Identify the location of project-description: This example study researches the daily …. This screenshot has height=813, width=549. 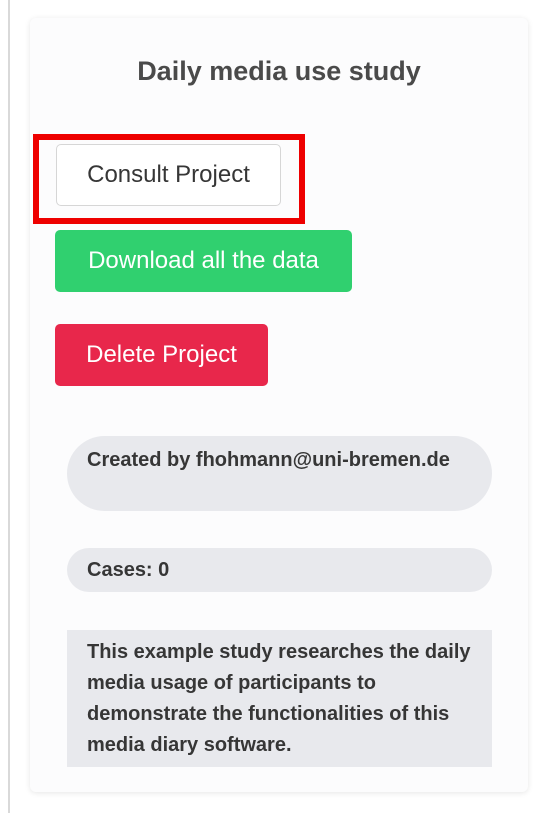
(279, 698).